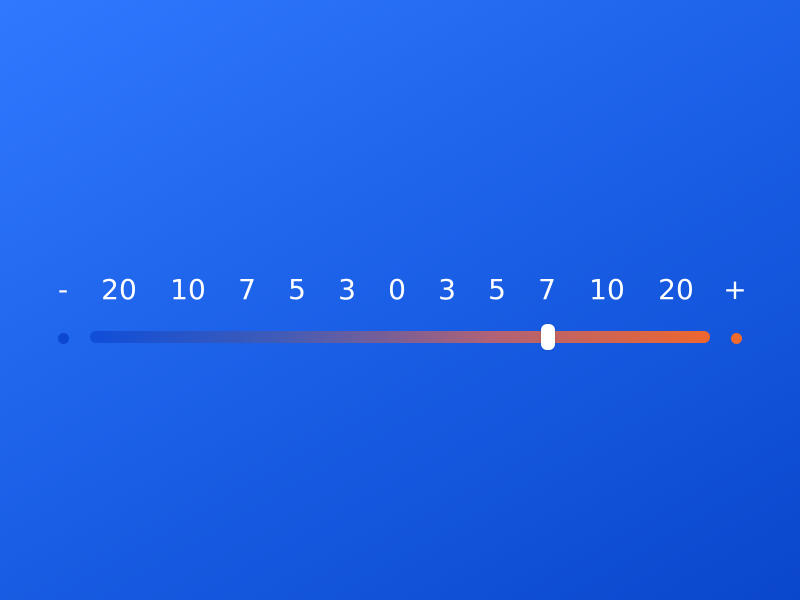 This screenshot has height=600, width=800. What do you see at coordinates (400, 337) in the screenshot?
I see `slider-track` at bounding box center [400, 337].